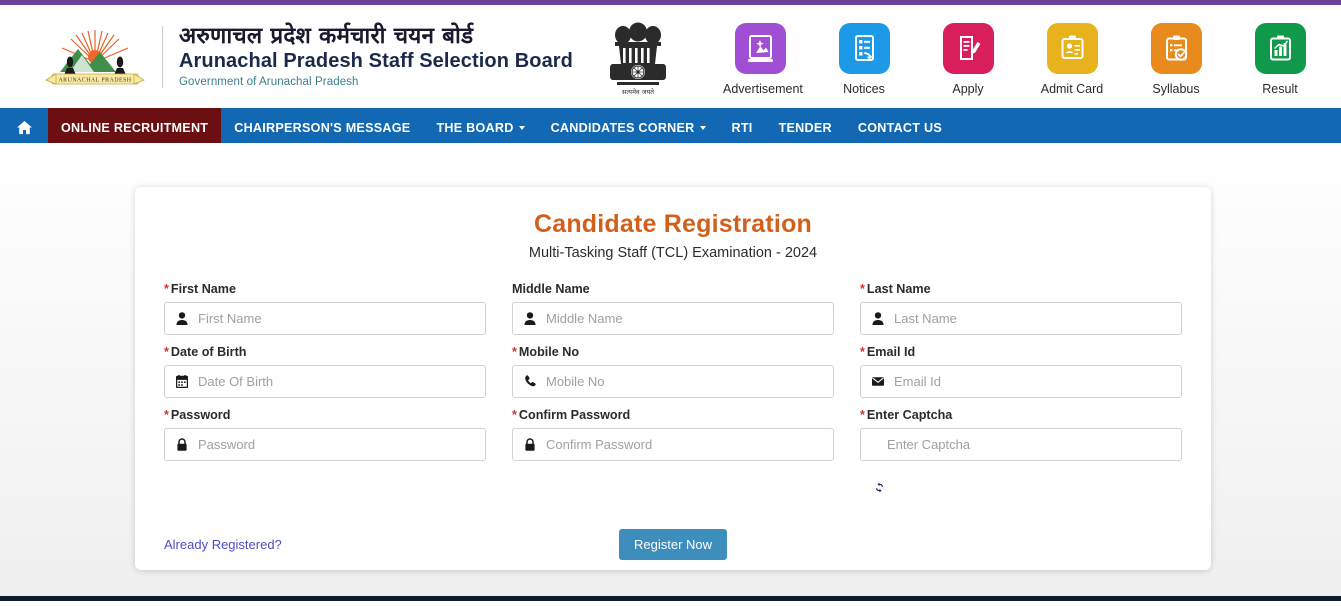 The image size is (1341, 606). What do you see at coordinates (864, 48) in the screenshot?
I see `notices-icon` at bounding box center [864, 48].